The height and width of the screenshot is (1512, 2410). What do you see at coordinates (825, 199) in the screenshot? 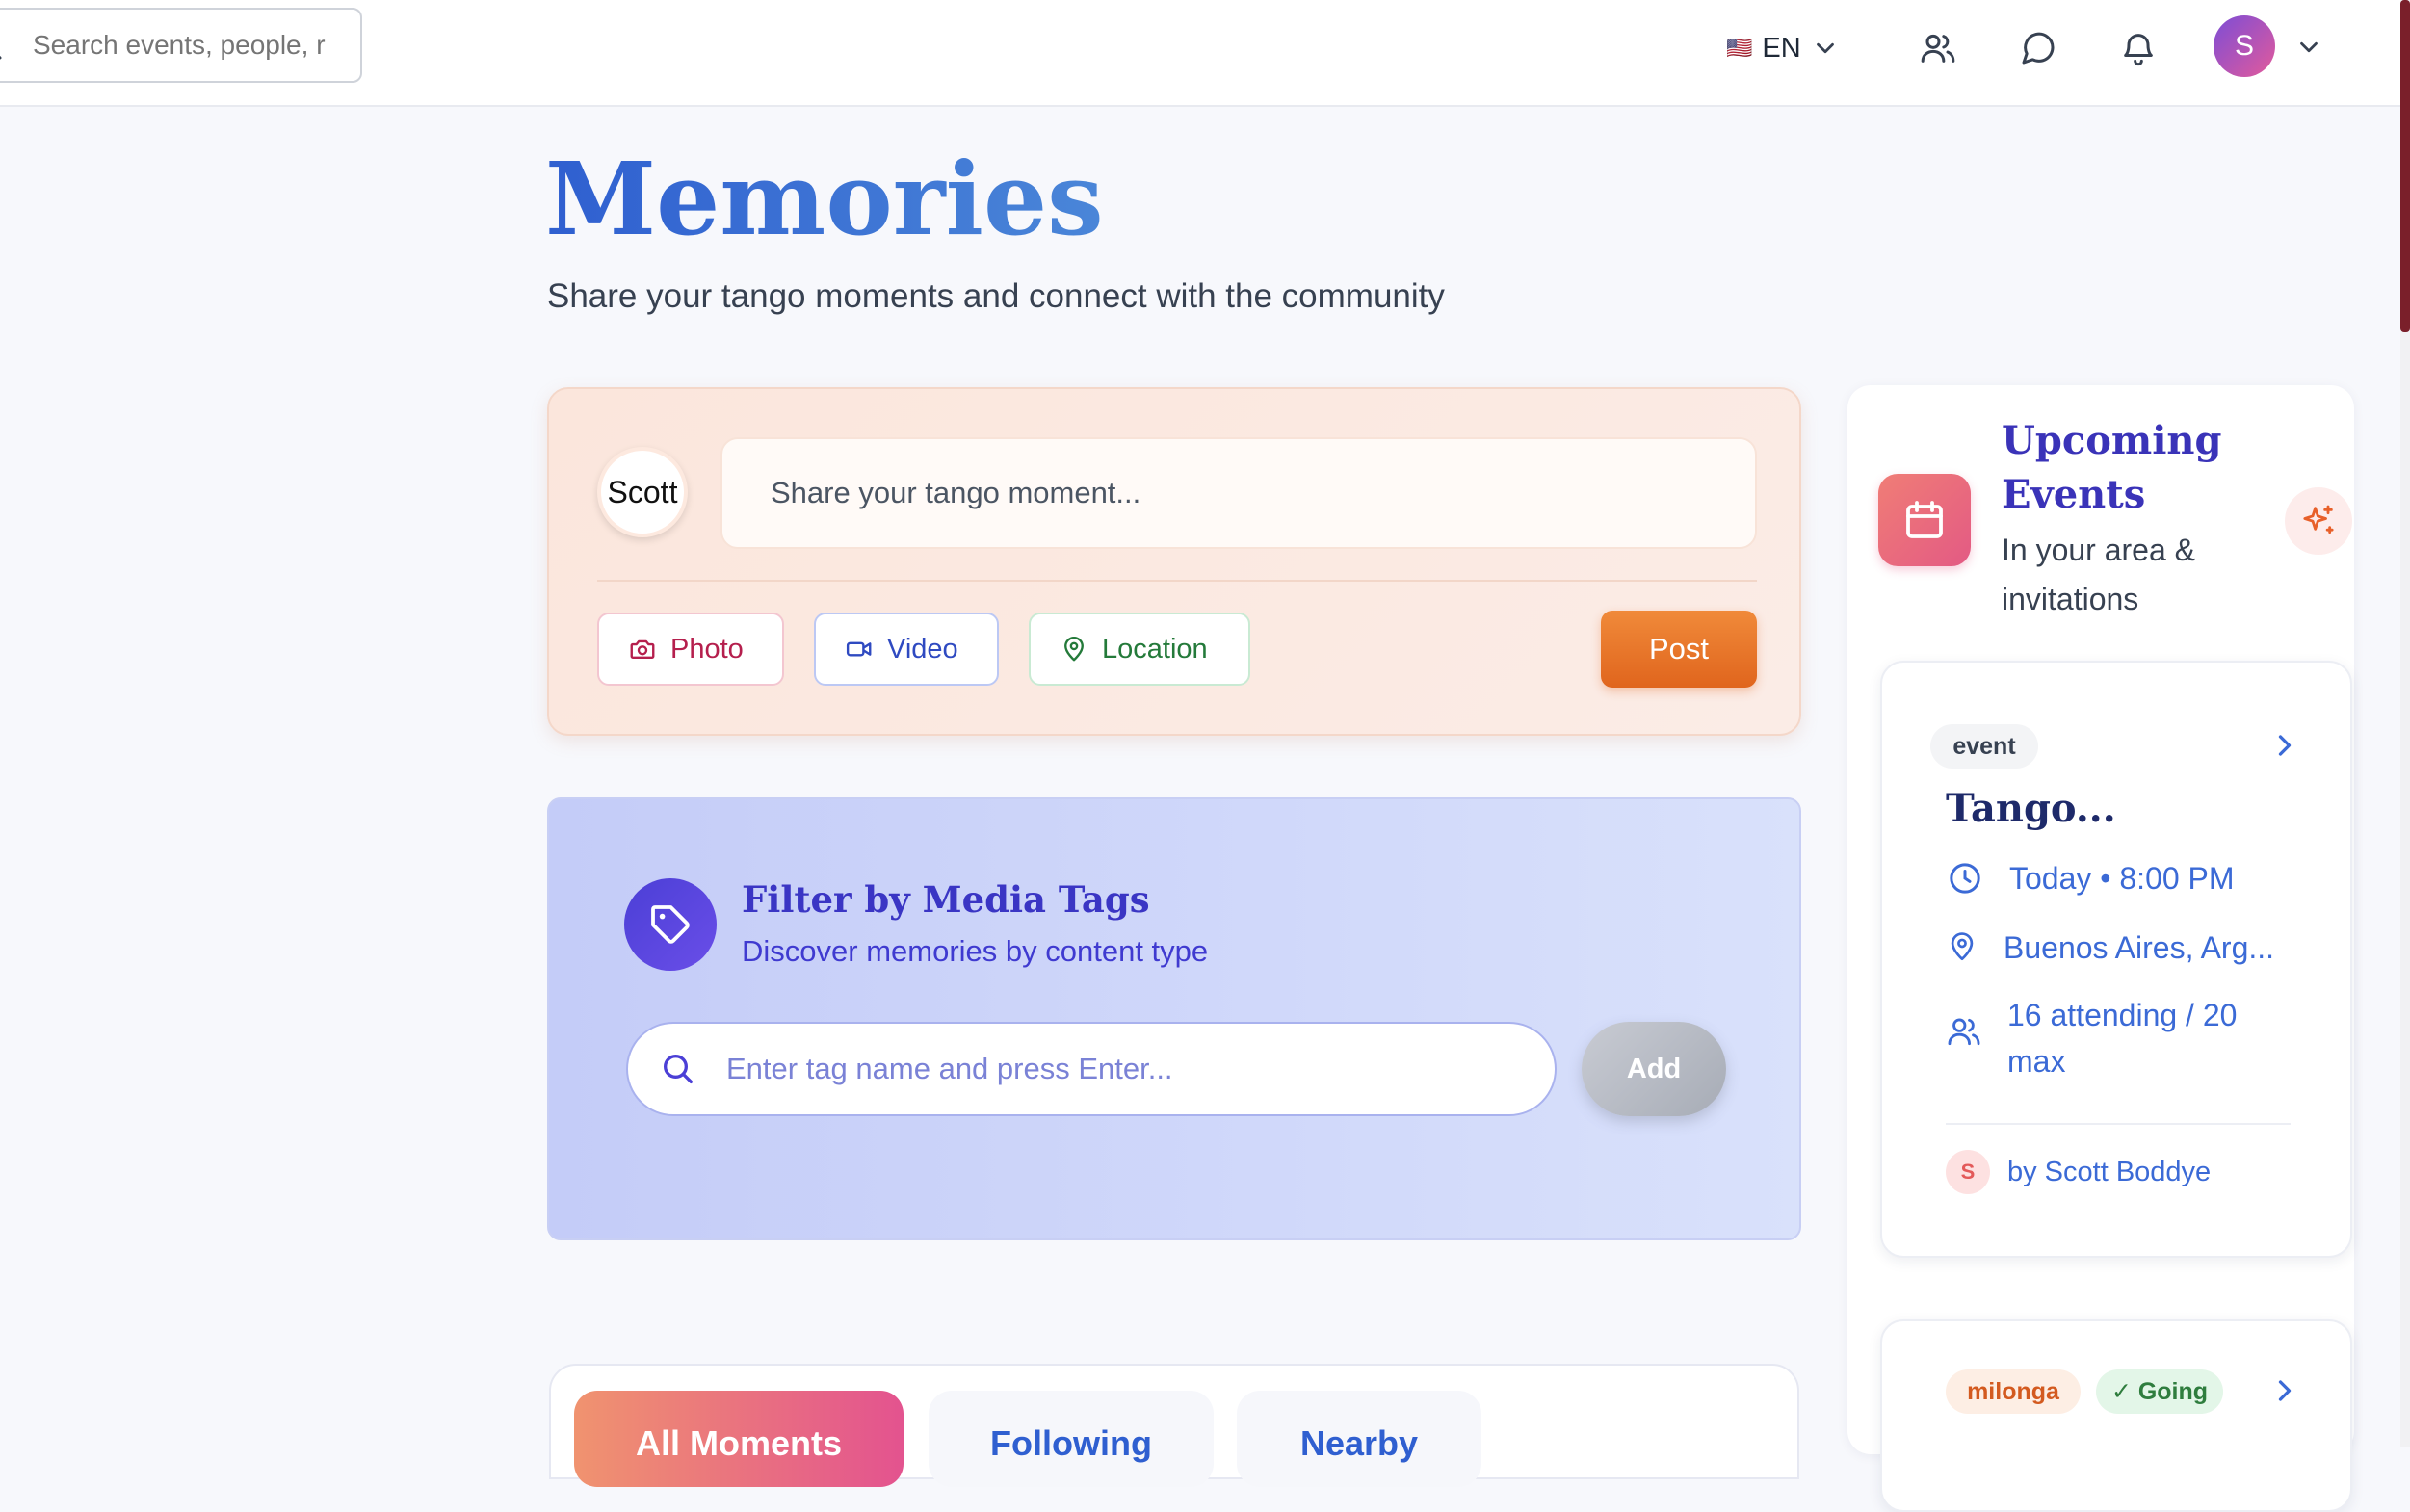
I see `page-title: Memories` at bounding box center [825, 199].